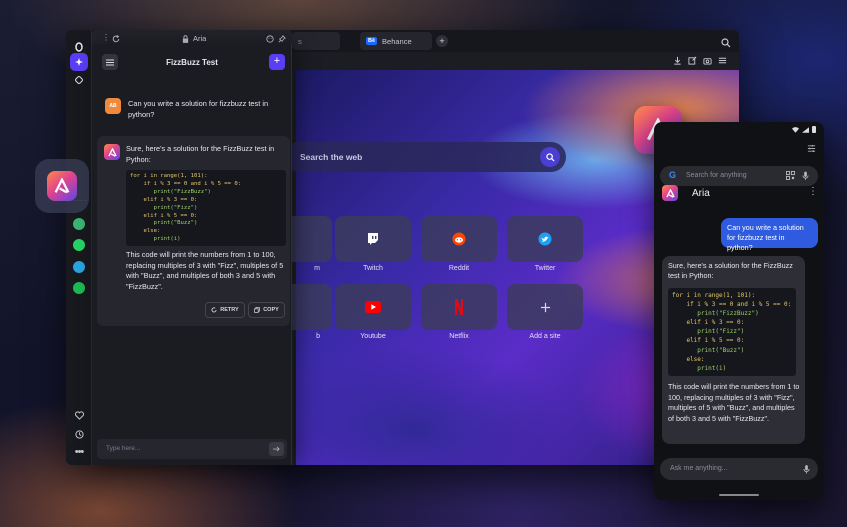  I want to click on copy-button: COPY, so click(266, 310).